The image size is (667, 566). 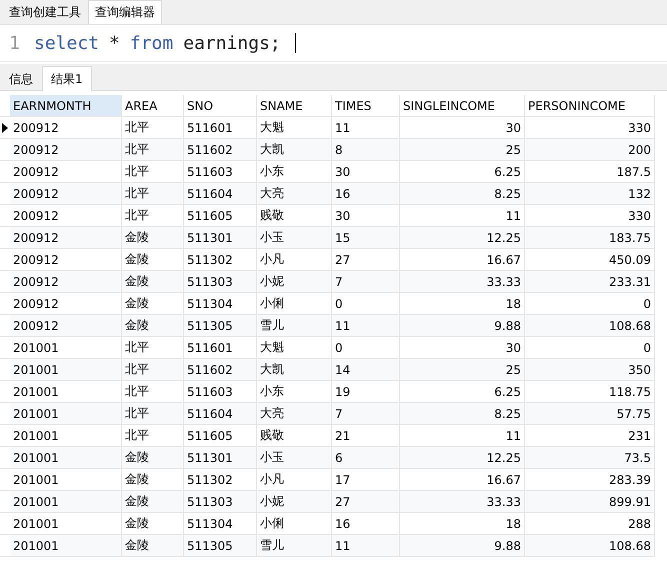 I want to click on table-cell: 小东, so click(x=294, y=172).